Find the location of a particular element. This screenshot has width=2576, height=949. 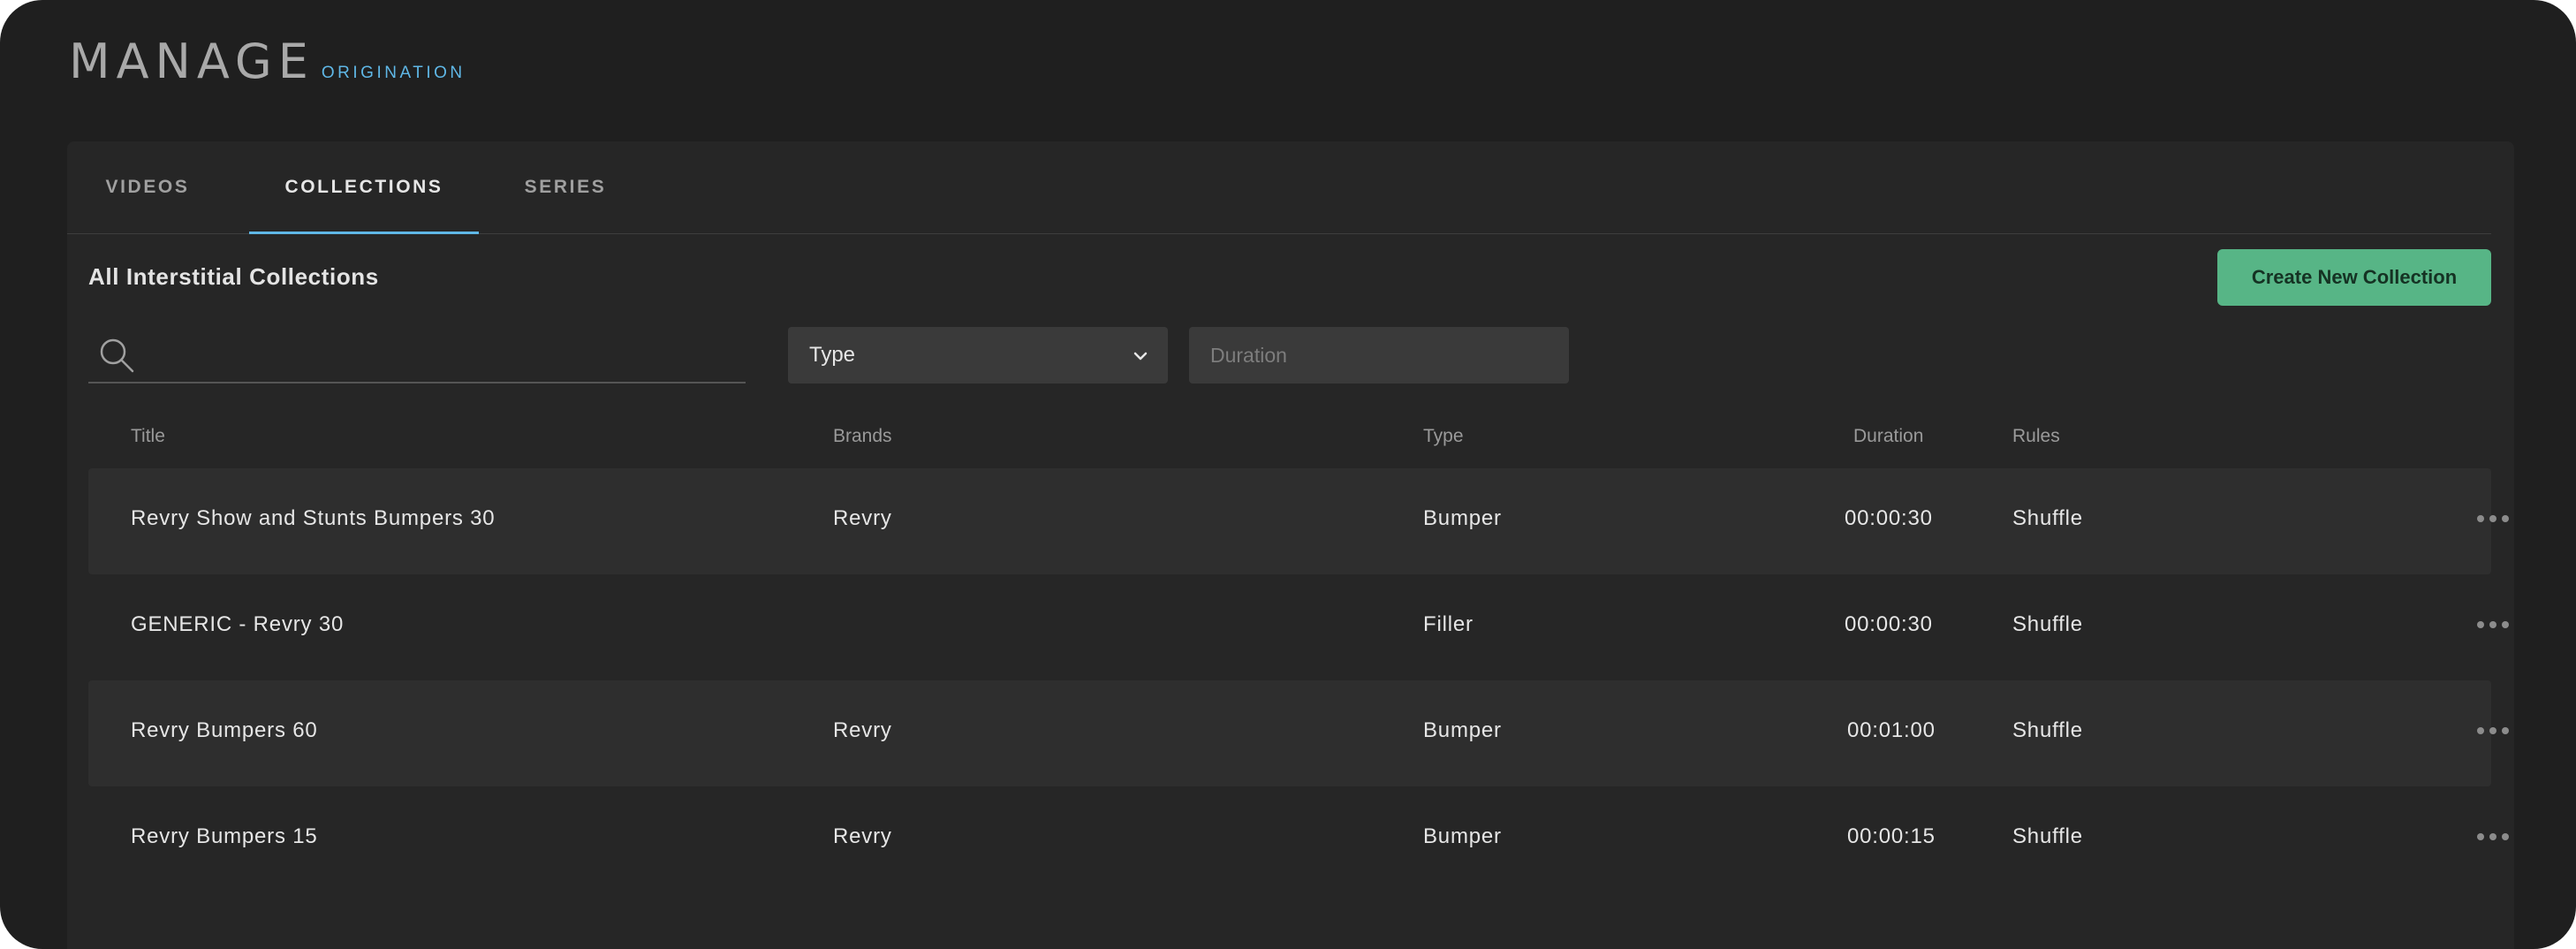

type-filter-select: Type is located at coordinates (978, 355).